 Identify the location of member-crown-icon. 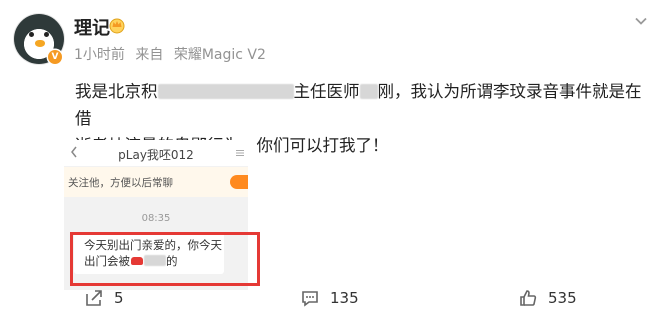
(117, 26).